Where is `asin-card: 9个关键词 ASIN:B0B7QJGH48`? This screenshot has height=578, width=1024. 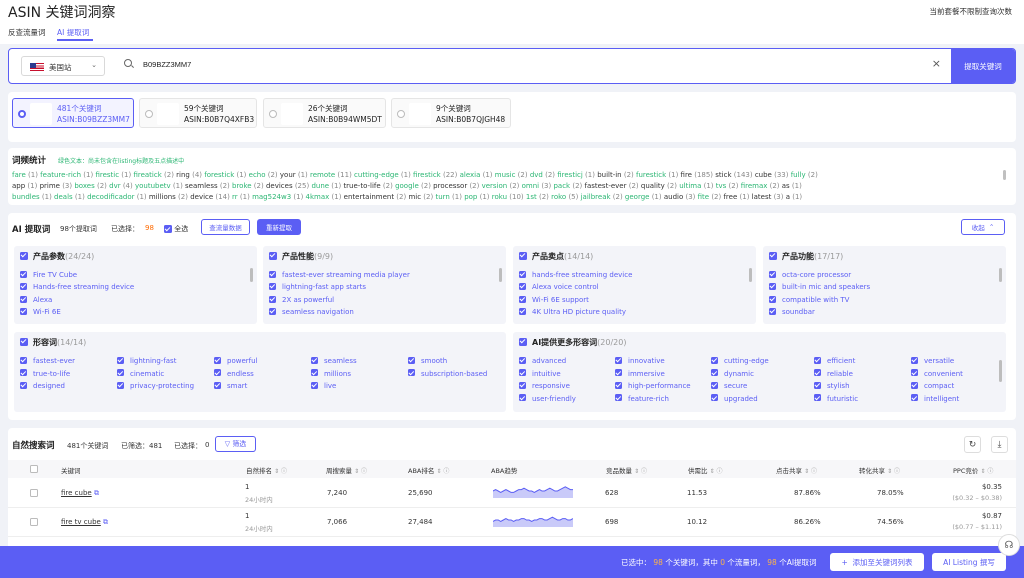 asin-card: 9个关键词 ASIN:B0B7QJGH48 is located at coordinates (451, 113).